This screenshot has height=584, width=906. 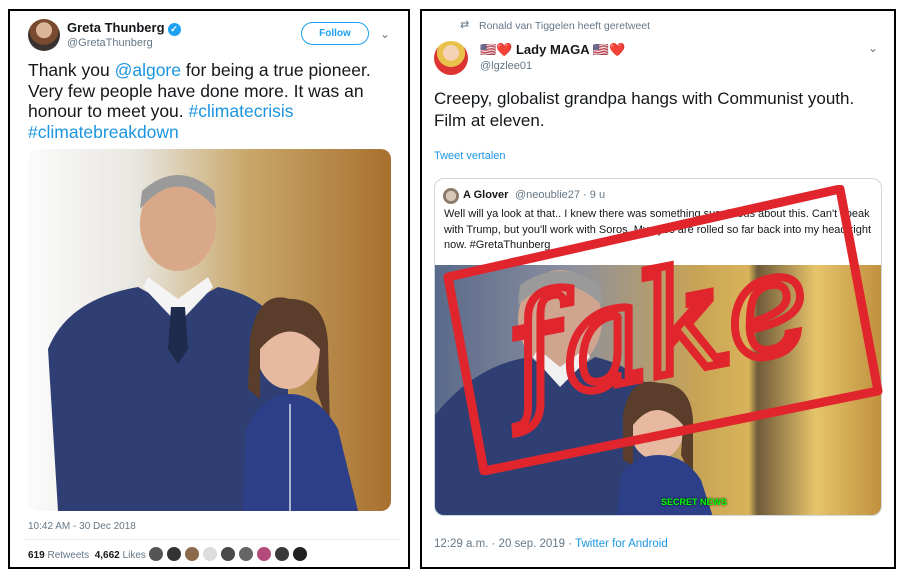 I want to click on engagement-stats: 619 Retweets 4,662 Likes, so click(x=87, y=555).